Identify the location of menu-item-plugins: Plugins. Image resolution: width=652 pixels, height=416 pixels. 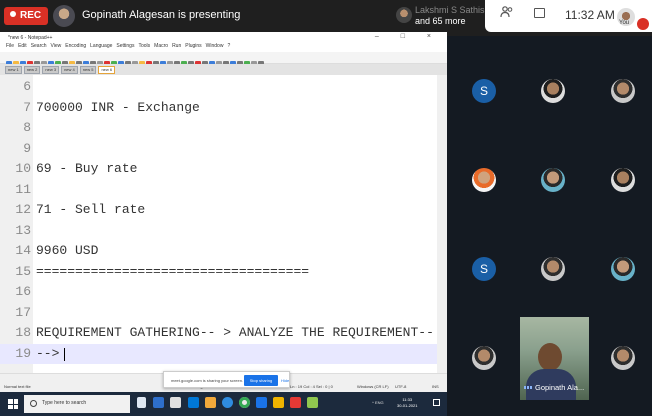
(193, 46).